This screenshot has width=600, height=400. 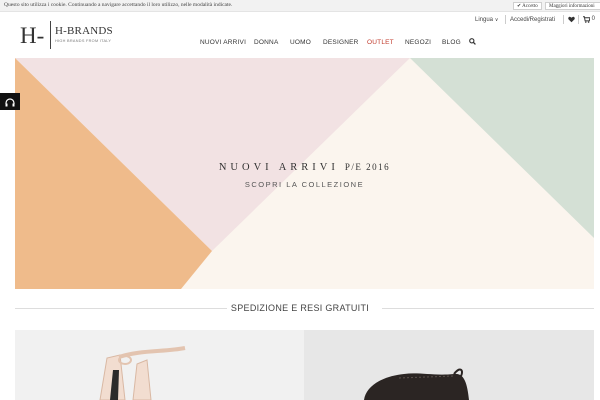 I want to click on logo-tagline: HIGH BRANDS FROM ITALY, so click(x=83, y=41).